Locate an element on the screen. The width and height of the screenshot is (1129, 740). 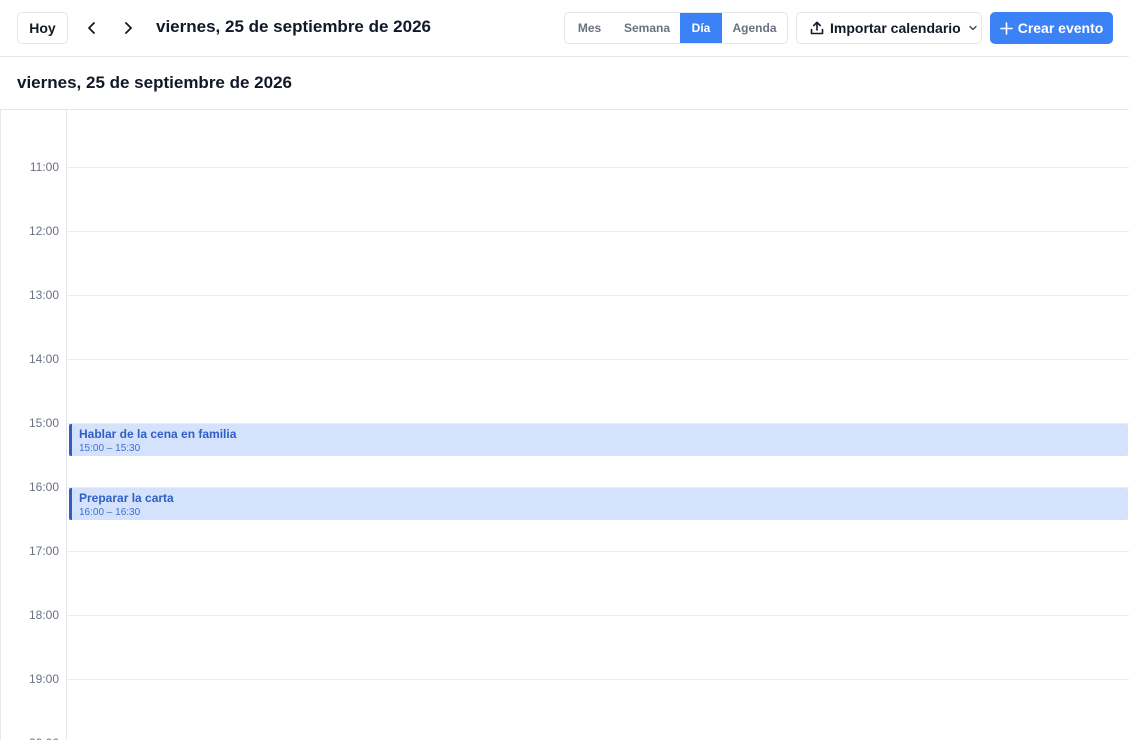
time-column-divider is located at coordinates (66, 425).